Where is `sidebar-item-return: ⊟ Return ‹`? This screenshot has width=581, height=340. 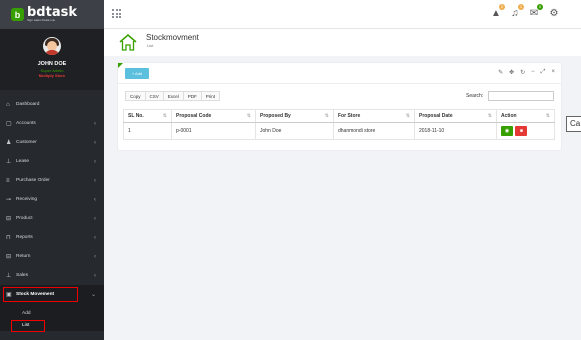
sidebar-item-return: ⊟ Return ‹ is located at coordinates (52, 256).